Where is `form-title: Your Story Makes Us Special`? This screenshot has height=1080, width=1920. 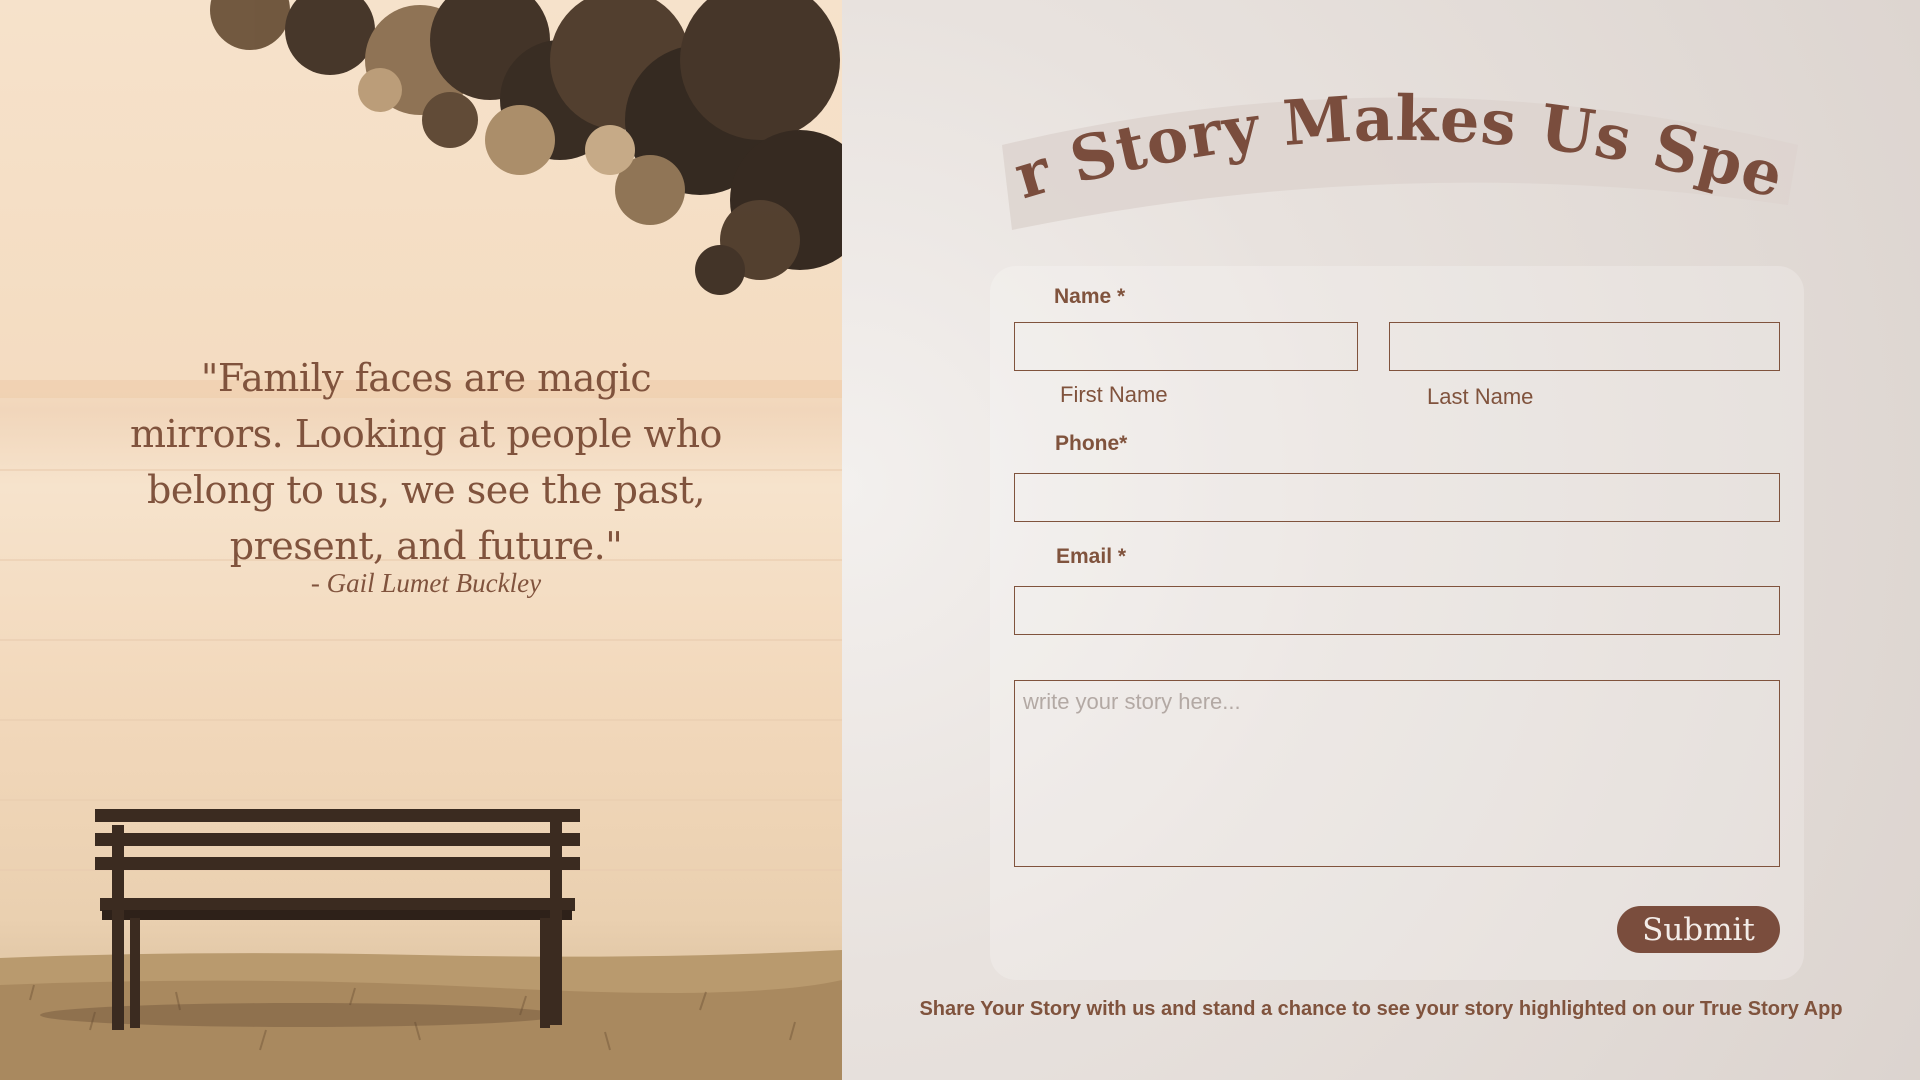 form-title: Your Story Makes Us Special is located at coordinates (1374, 112).